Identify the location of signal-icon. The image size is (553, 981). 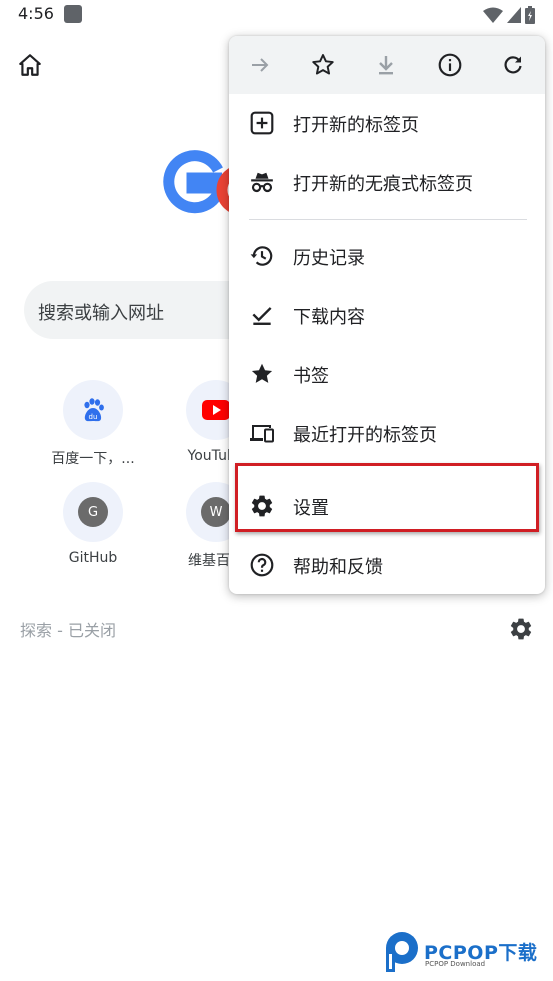
(514, 15).